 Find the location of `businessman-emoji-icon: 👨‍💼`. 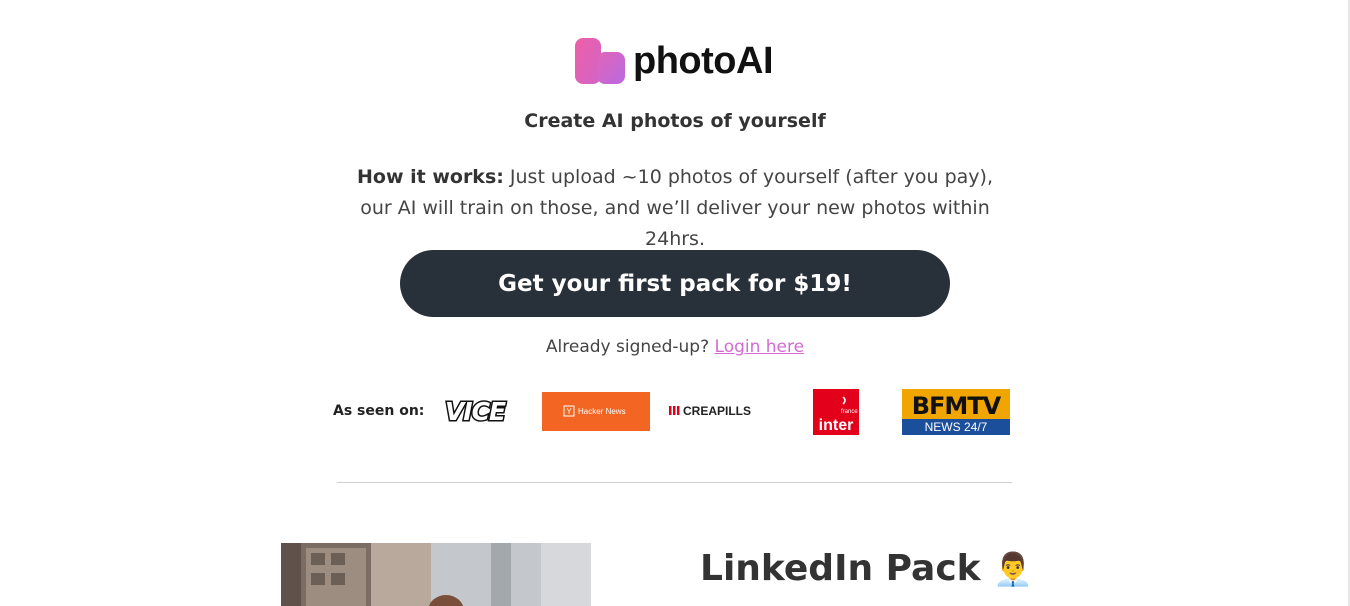

businessman-emoji-icon: 👨‍💼 is located at coordinates (1013, 569).